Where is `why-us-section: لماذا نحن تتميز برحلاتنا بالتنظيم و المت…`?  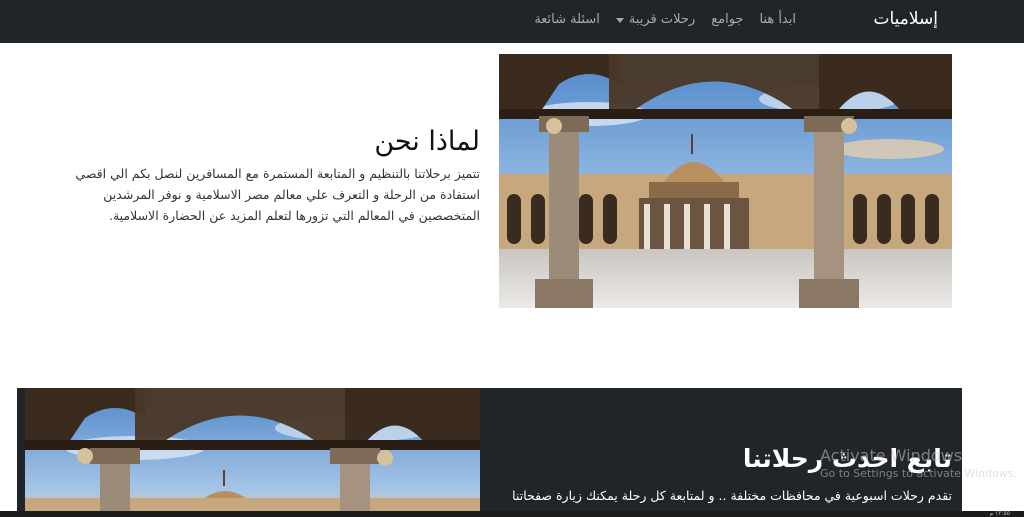 why-us-section: لماذا نحن تتميز برحلاتنا بالتنظيم و المت… is located at coordinates (270, 176).